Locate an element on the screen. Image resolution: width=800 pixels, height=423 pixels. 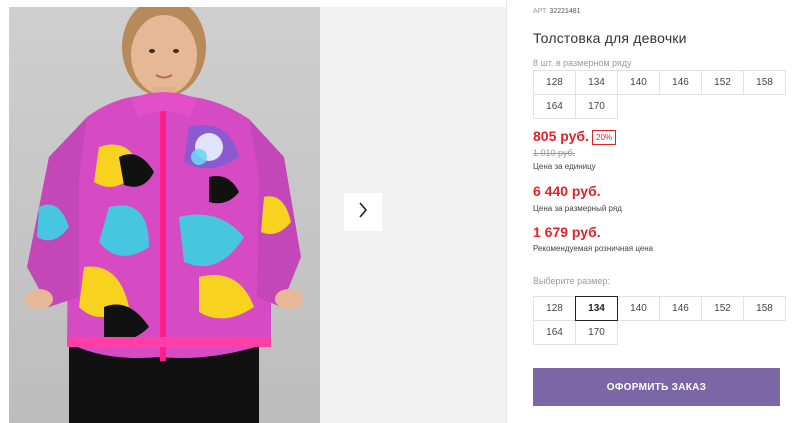
size-option-128: 128 is located at coordinates (554, 308).